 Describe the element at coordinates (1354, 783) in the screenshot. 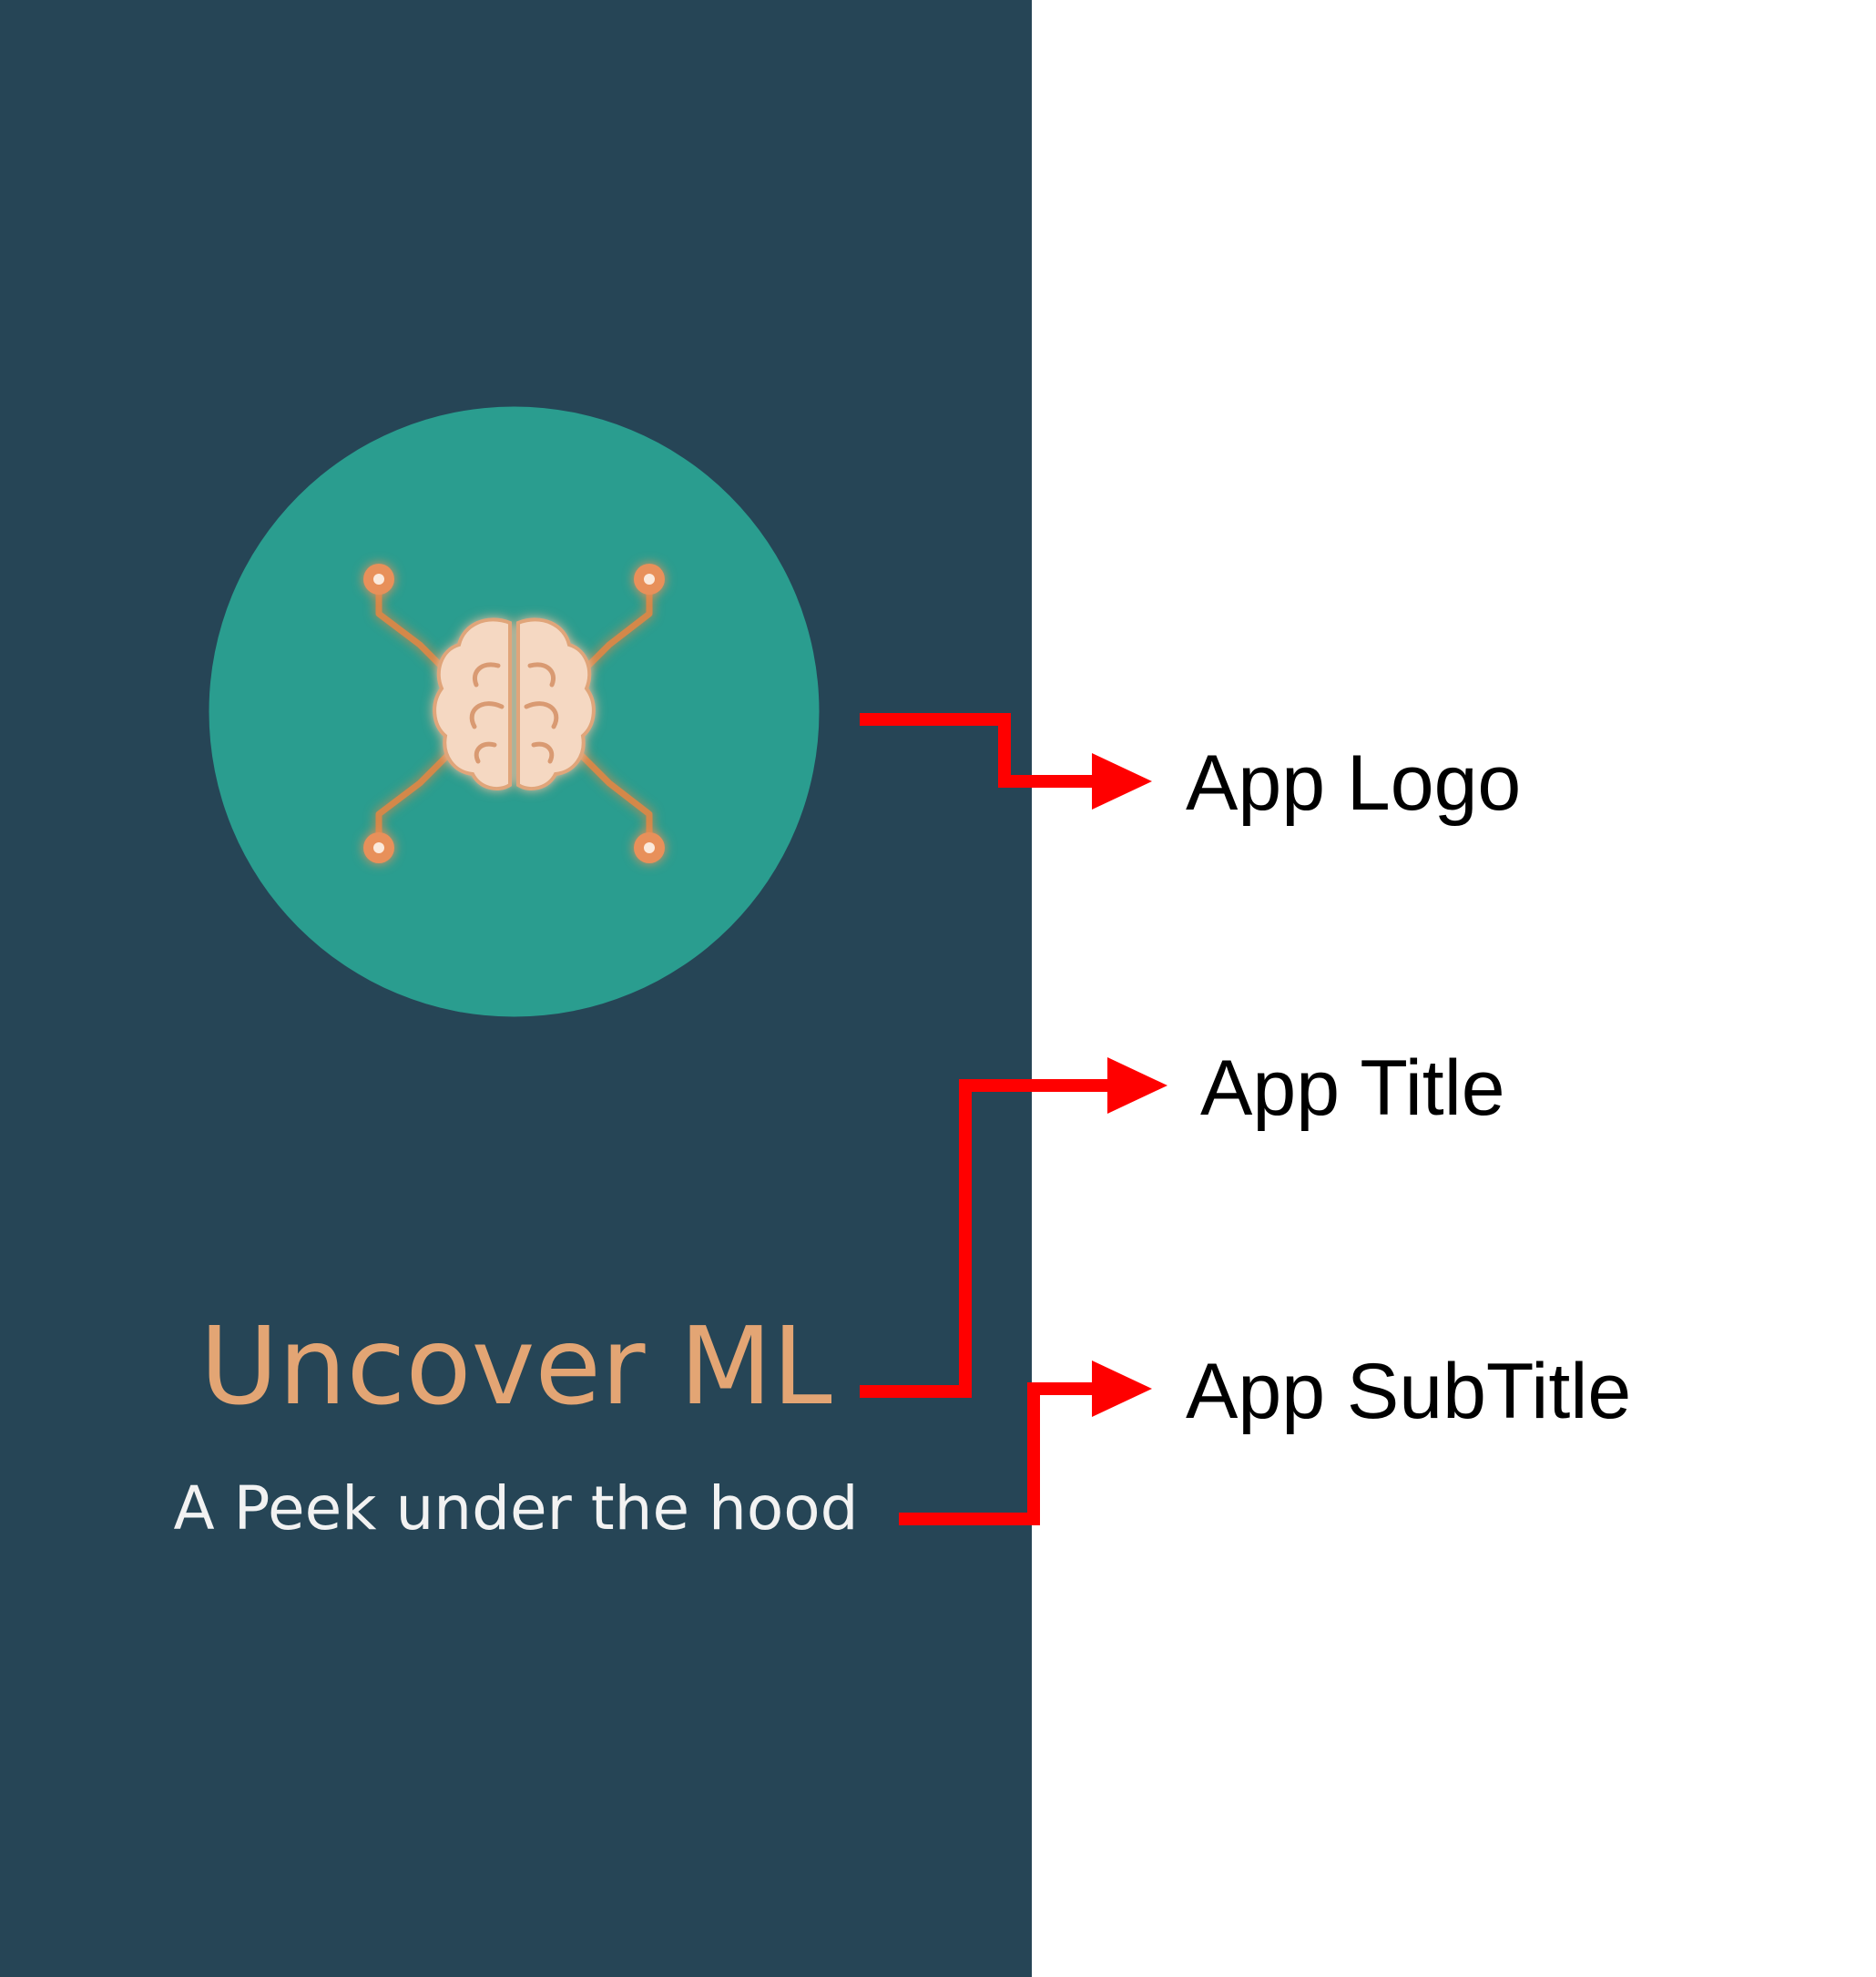

I see `app-logo-label: App Logo` at that location.